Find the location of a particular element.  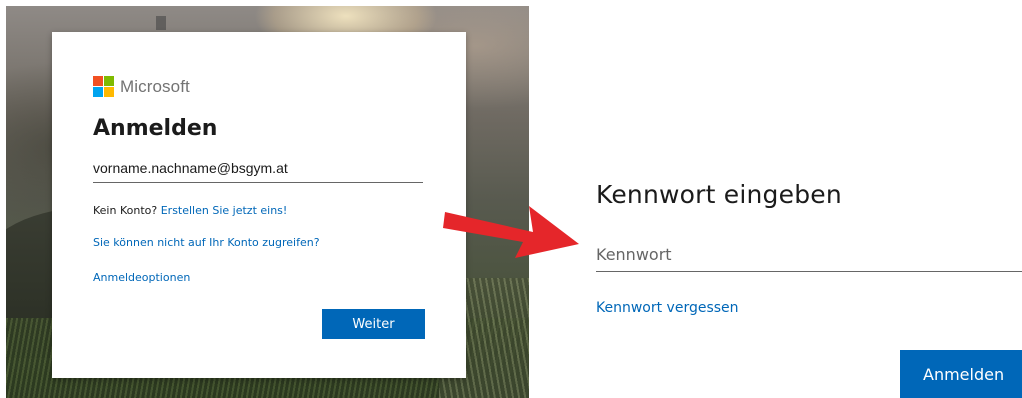

logo-square-blue is located at coordinates (98, 92).